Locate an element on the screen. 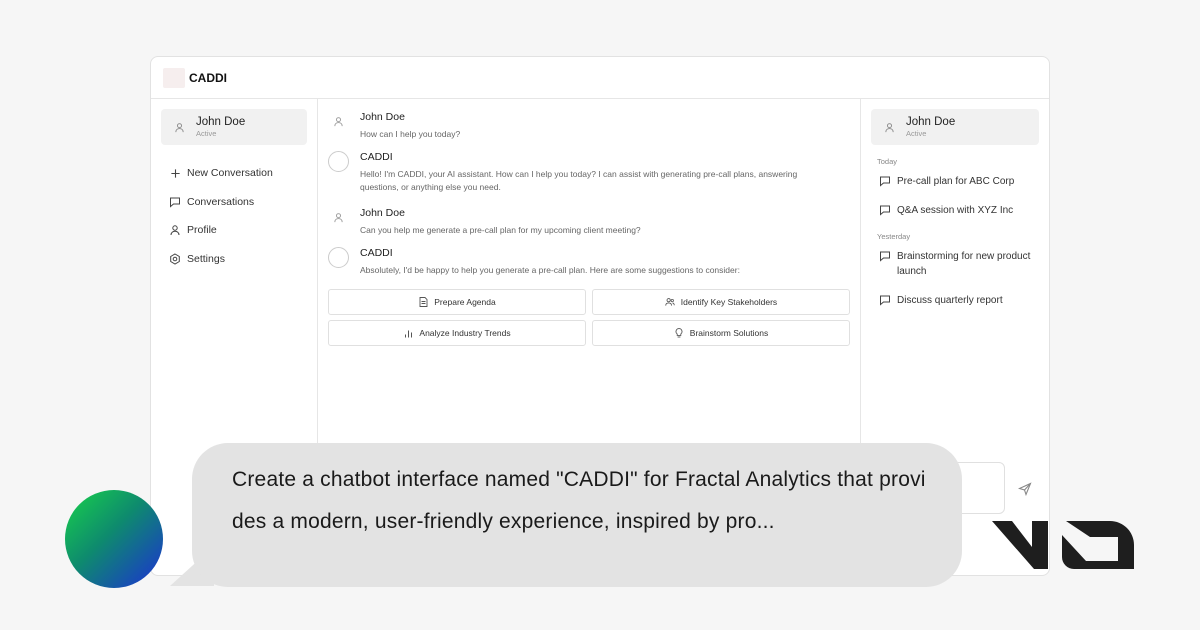 Image resolution: width=1200 pixels, height=630 pixels. bar-chart-icon is located at coordinates (408, 333).